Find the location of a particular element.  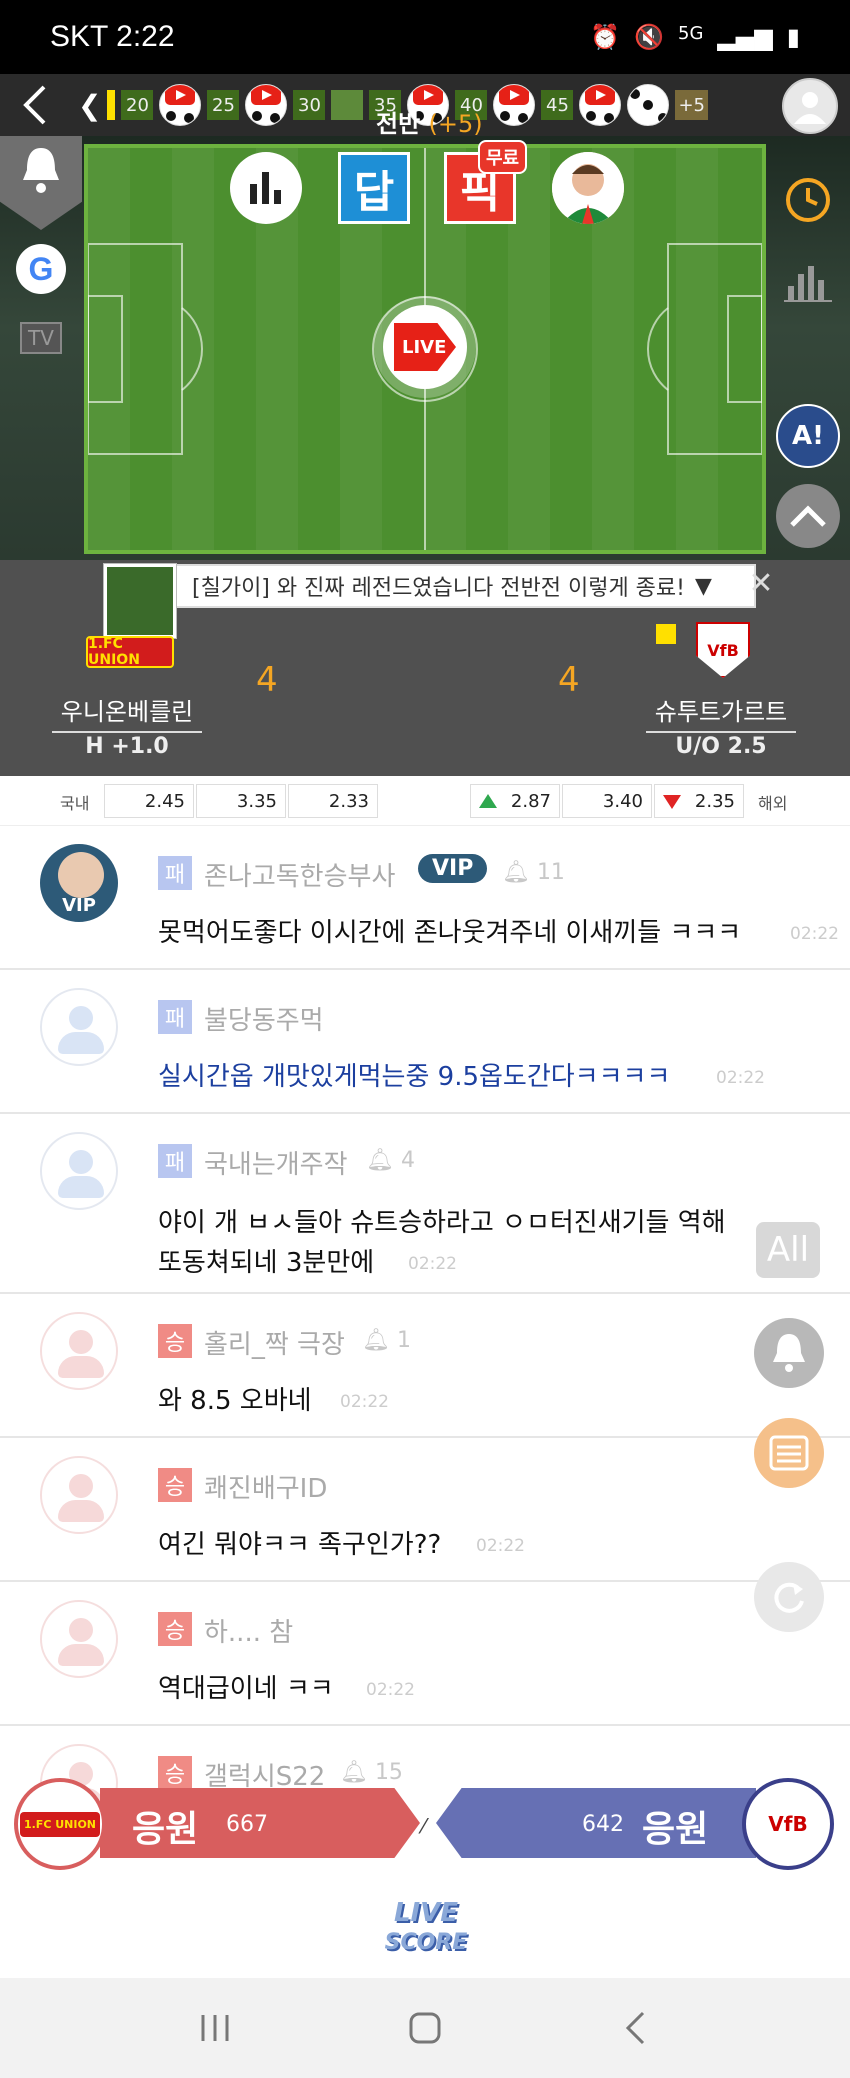

chat-nickname: 불당동주먹 is located at coordinates (264, 1018).